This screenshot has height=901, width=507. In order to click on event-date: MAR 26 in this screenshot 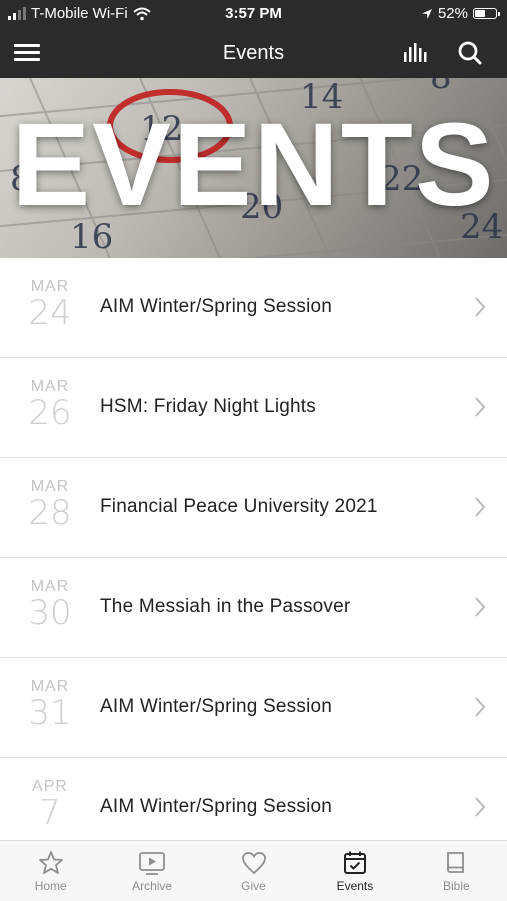, I will do `click(50, 404)`.